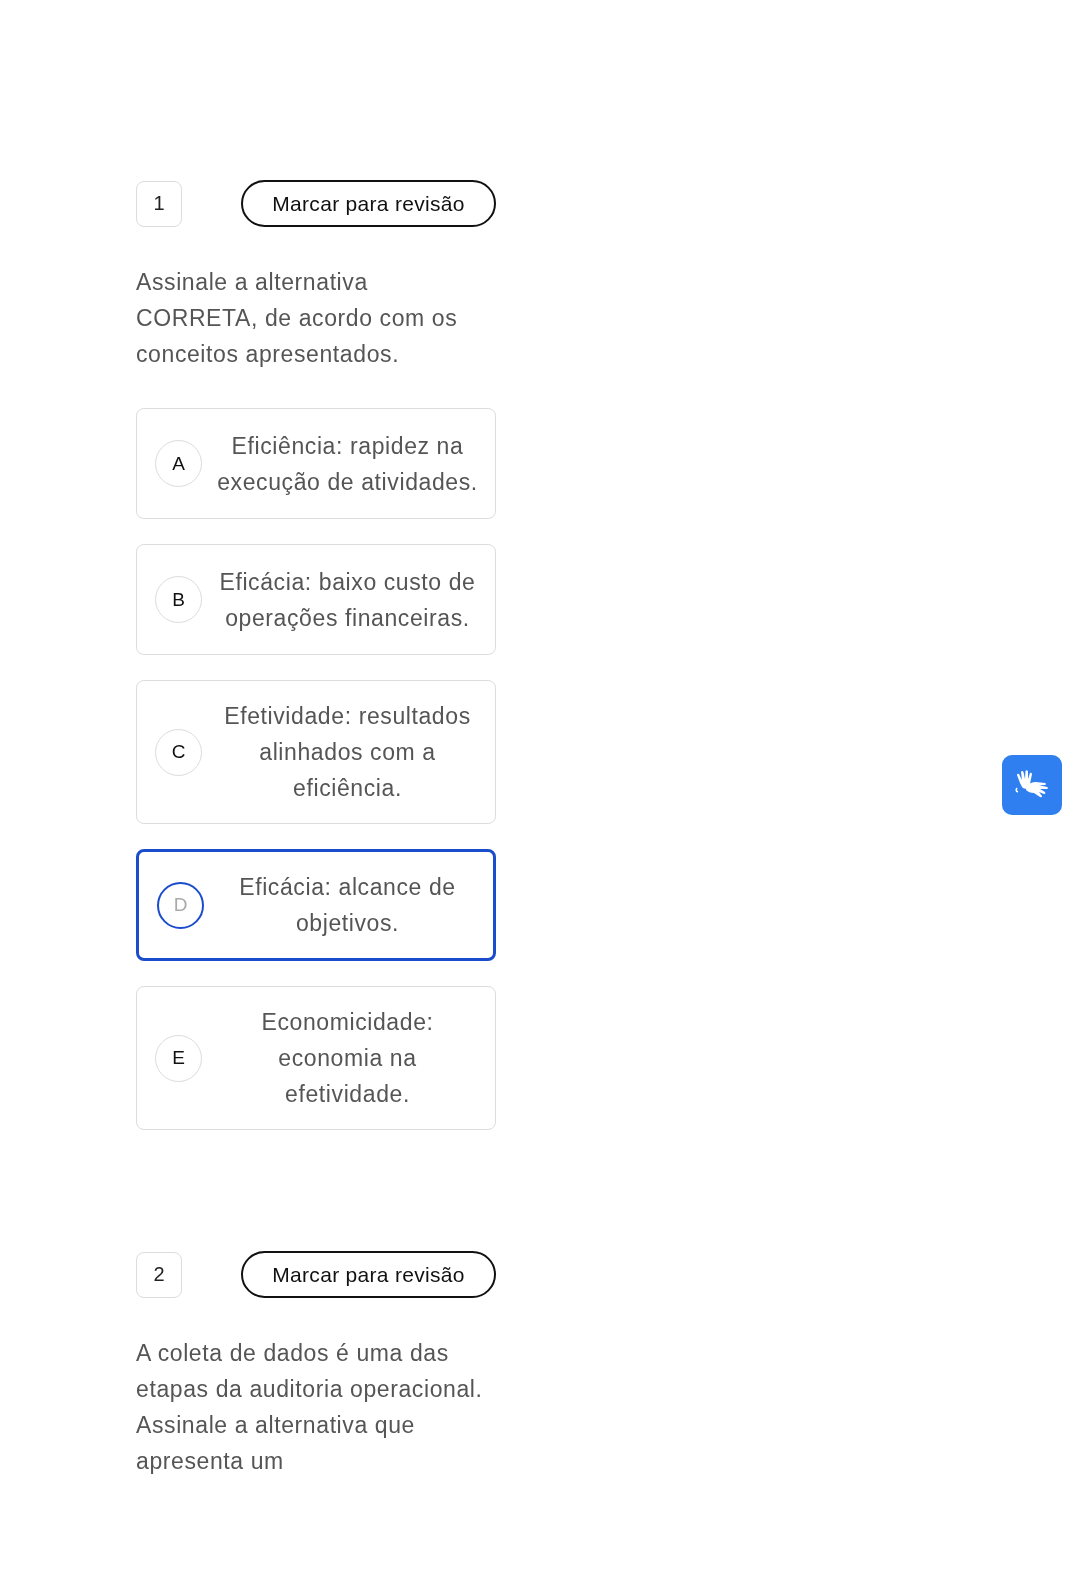 The width and height of the screenshot is (1080, 1573). I want to click on answer-option: B Eficácia: baixo custo de operações financeiras., so click(316, 599).